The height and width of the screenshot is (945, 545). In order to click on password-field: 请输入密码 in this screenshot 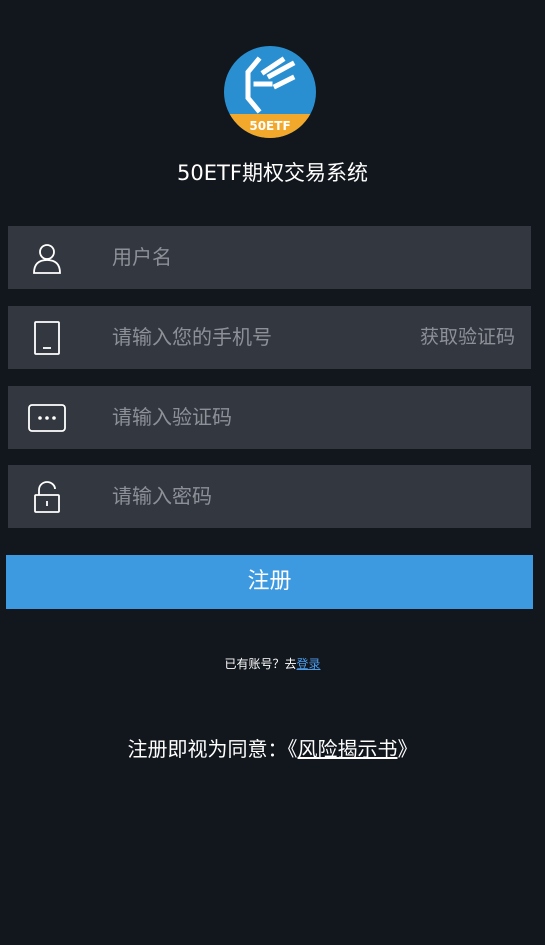, I will do `click(269, 496)`.